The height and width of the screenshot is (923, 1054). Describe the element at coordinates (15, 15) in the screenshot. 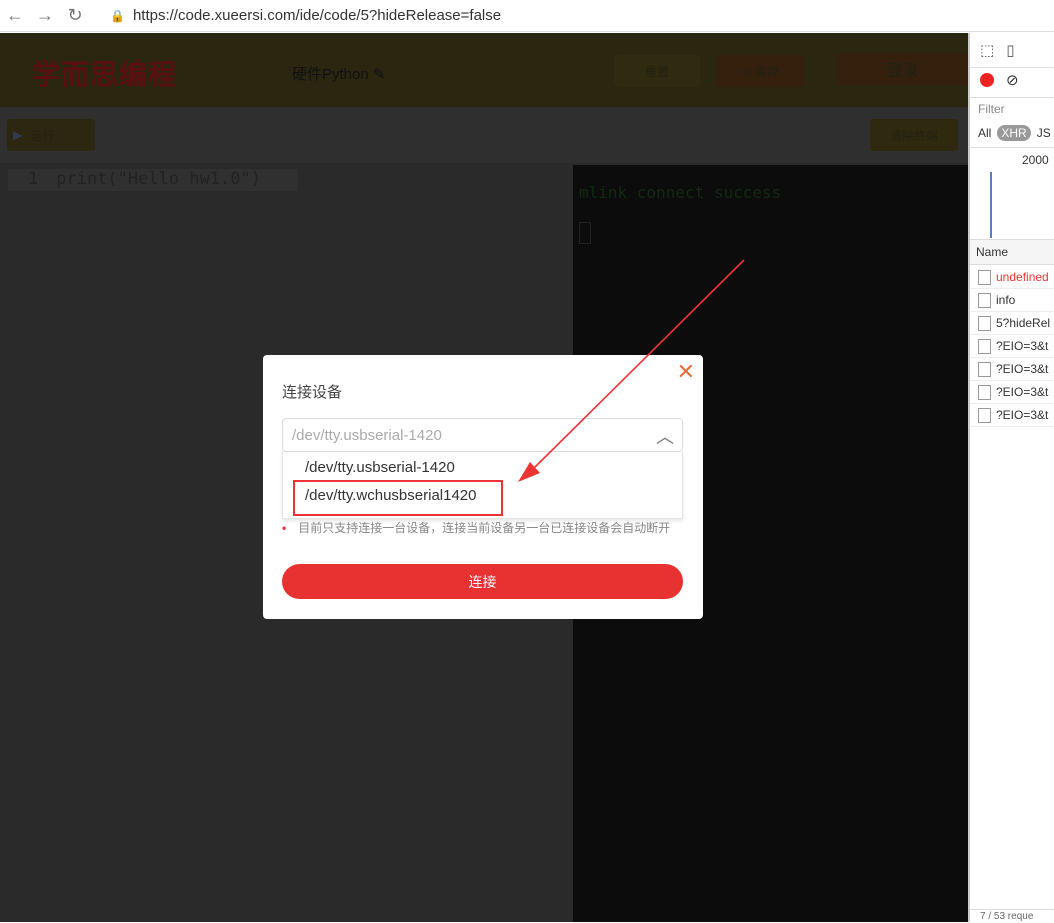

I see `back-icon: ←` at that location.